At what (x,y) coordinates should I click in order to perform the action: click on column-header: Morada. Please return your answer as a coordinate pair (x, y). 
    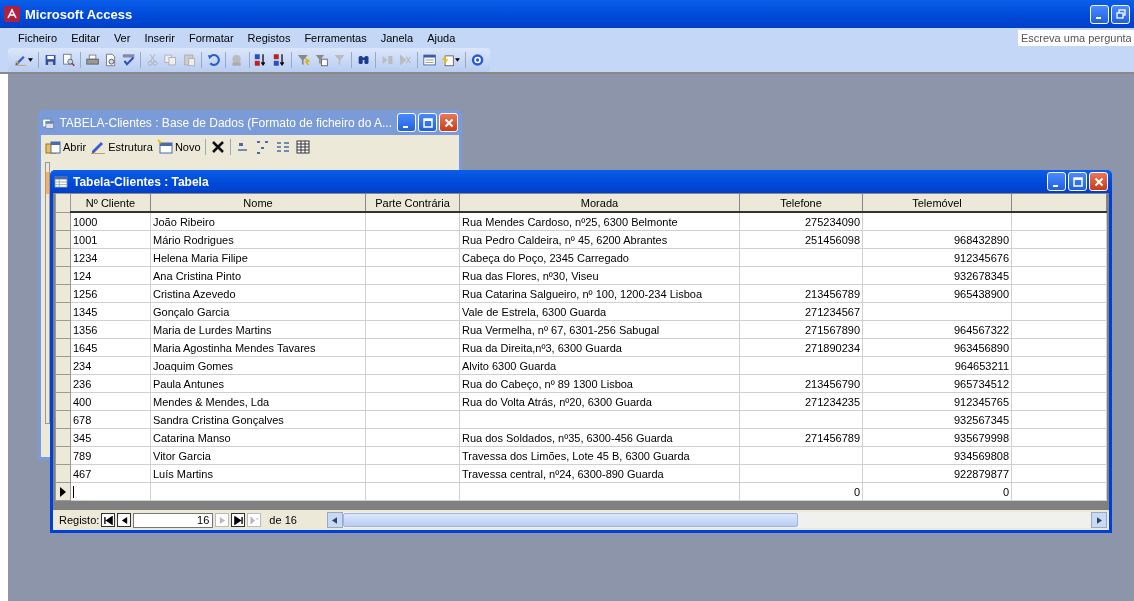
    Looking at the image, I should click on (599, 202).